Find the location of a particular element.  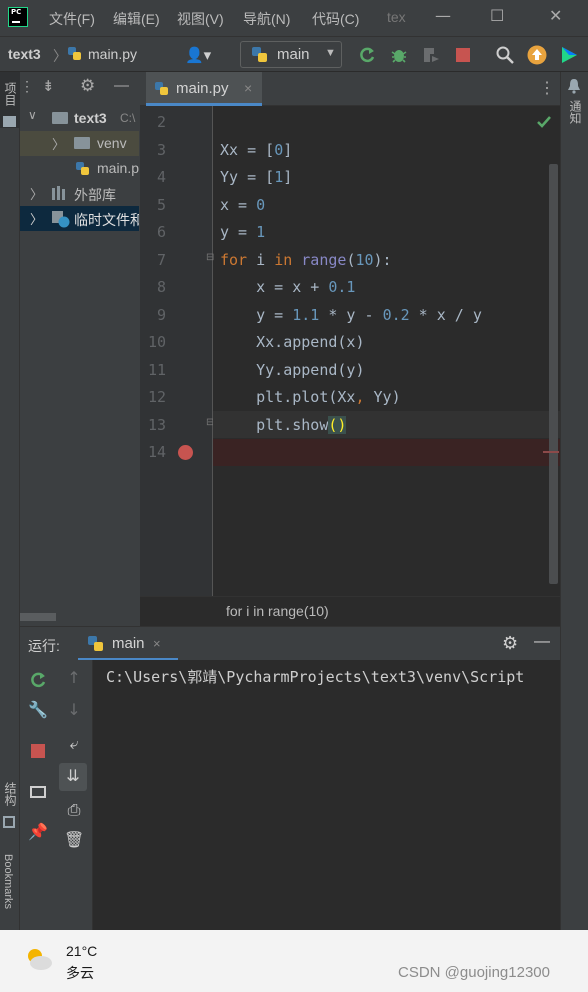

line-number: 8 is located at coordinates (153, 287).